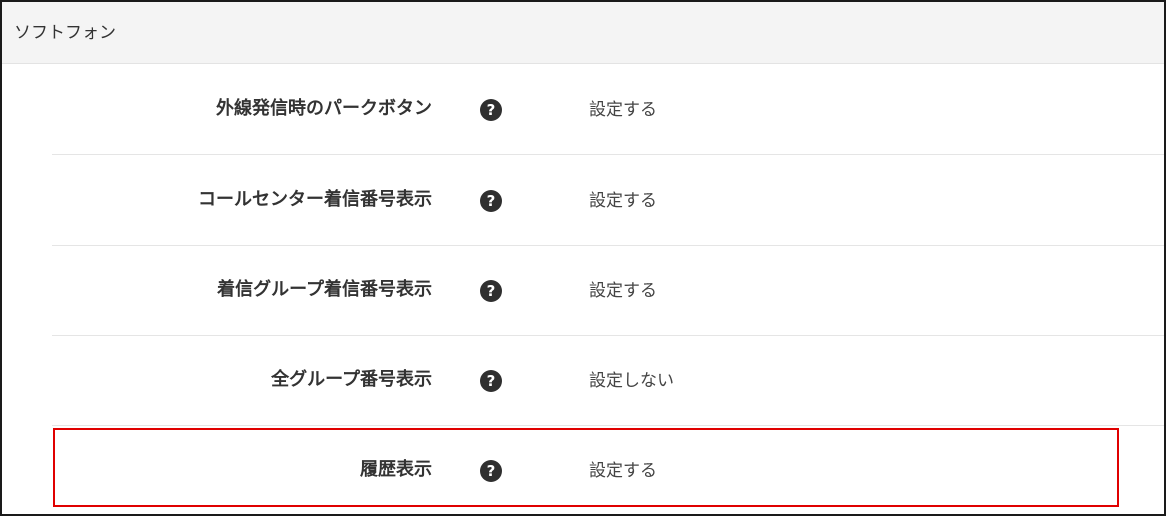 Image resolution: width=1166 pixels, height=516 pixels. Describe the element at coordinates (65, 33) in the screenshot. I see `section-title: ソフトフォン` at that location.